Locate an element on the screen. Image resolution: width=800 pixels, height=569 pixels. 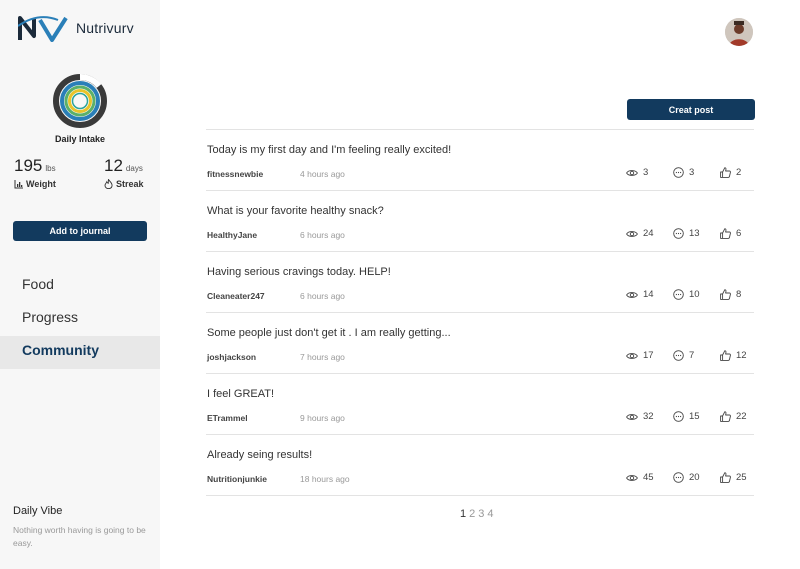
nav-item-food: Food is located at coordinates (80, 286).